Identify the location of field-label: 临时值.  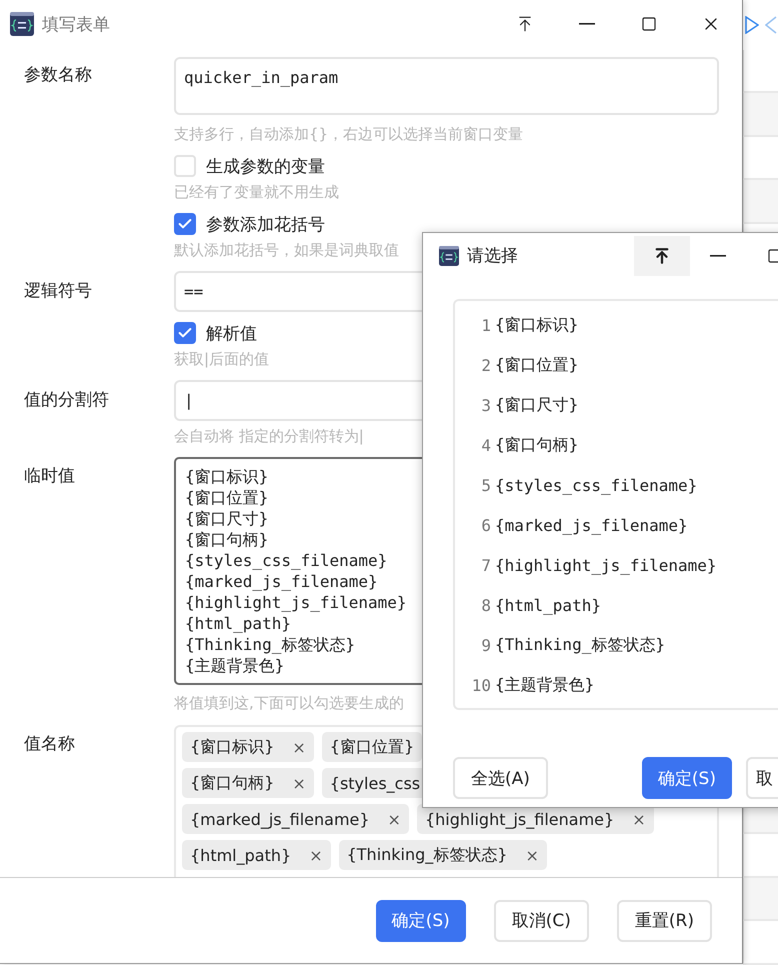
(50, 476).